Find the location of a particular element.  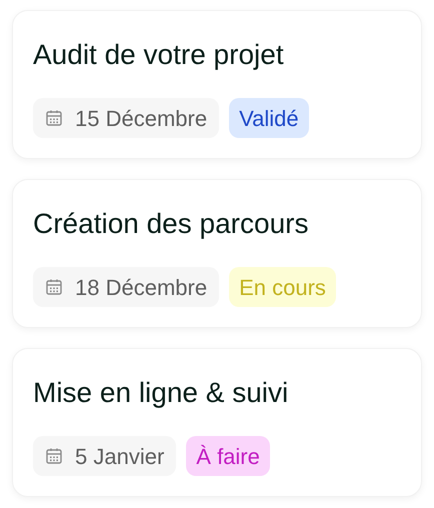

date-text: 5 Janvier is located at coordinates (119, 456).